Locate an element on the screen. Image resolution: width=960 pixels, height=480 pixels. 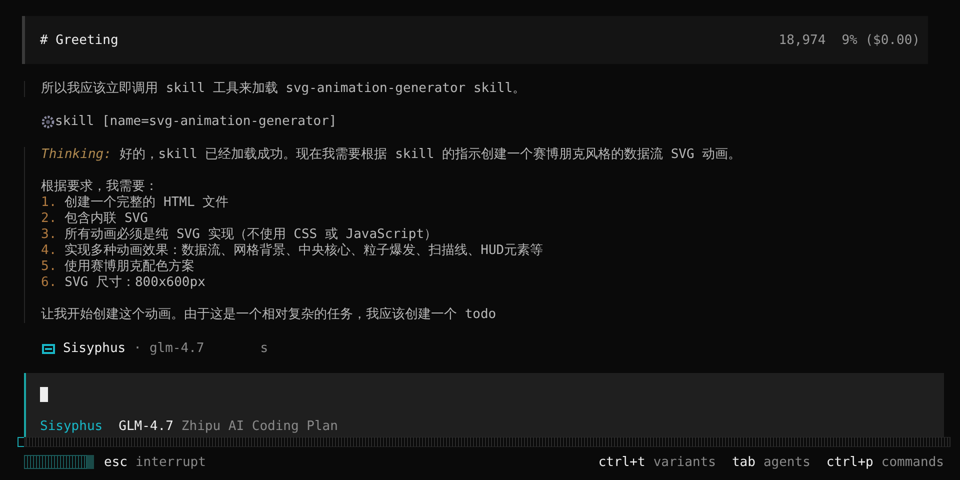
shortcut-key: esc is located at coordinates (116, 462).